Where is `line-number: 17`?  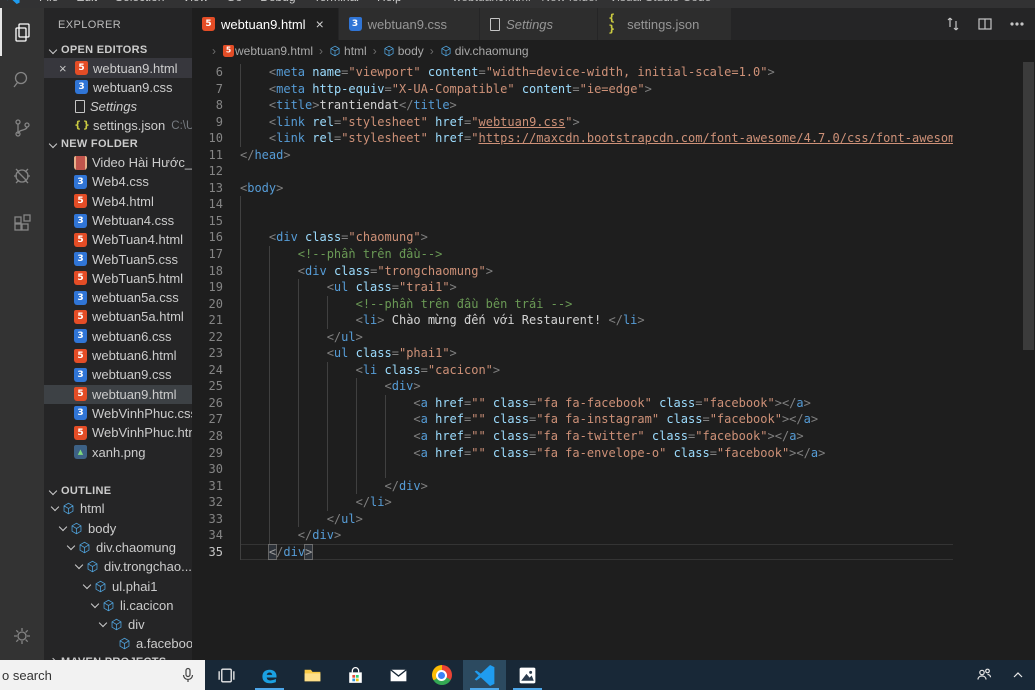
line-number: 17 is located at coordinates (216, 254).